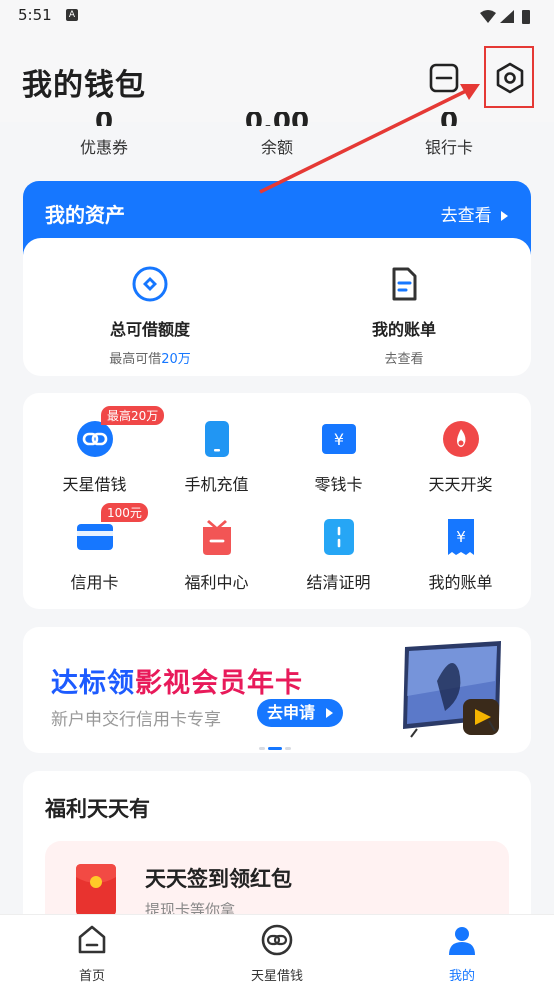 This screenshot has width=554, height=985. Describe the element at coordinates (404, 284) in the screenshot. I see `bill-icon` at that location.